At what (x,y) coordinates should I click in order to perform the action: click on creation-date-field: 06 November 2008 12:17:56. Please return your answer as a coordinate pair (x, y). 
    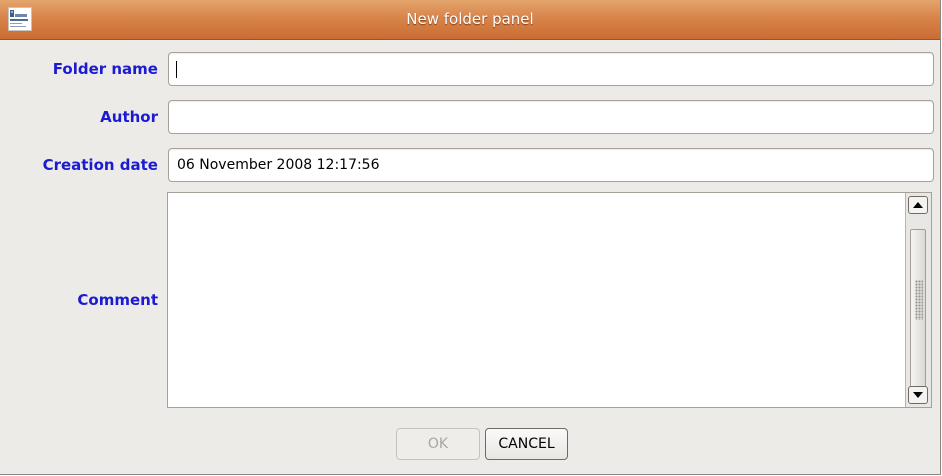
    Looking at the image, I should click on (551, 165).